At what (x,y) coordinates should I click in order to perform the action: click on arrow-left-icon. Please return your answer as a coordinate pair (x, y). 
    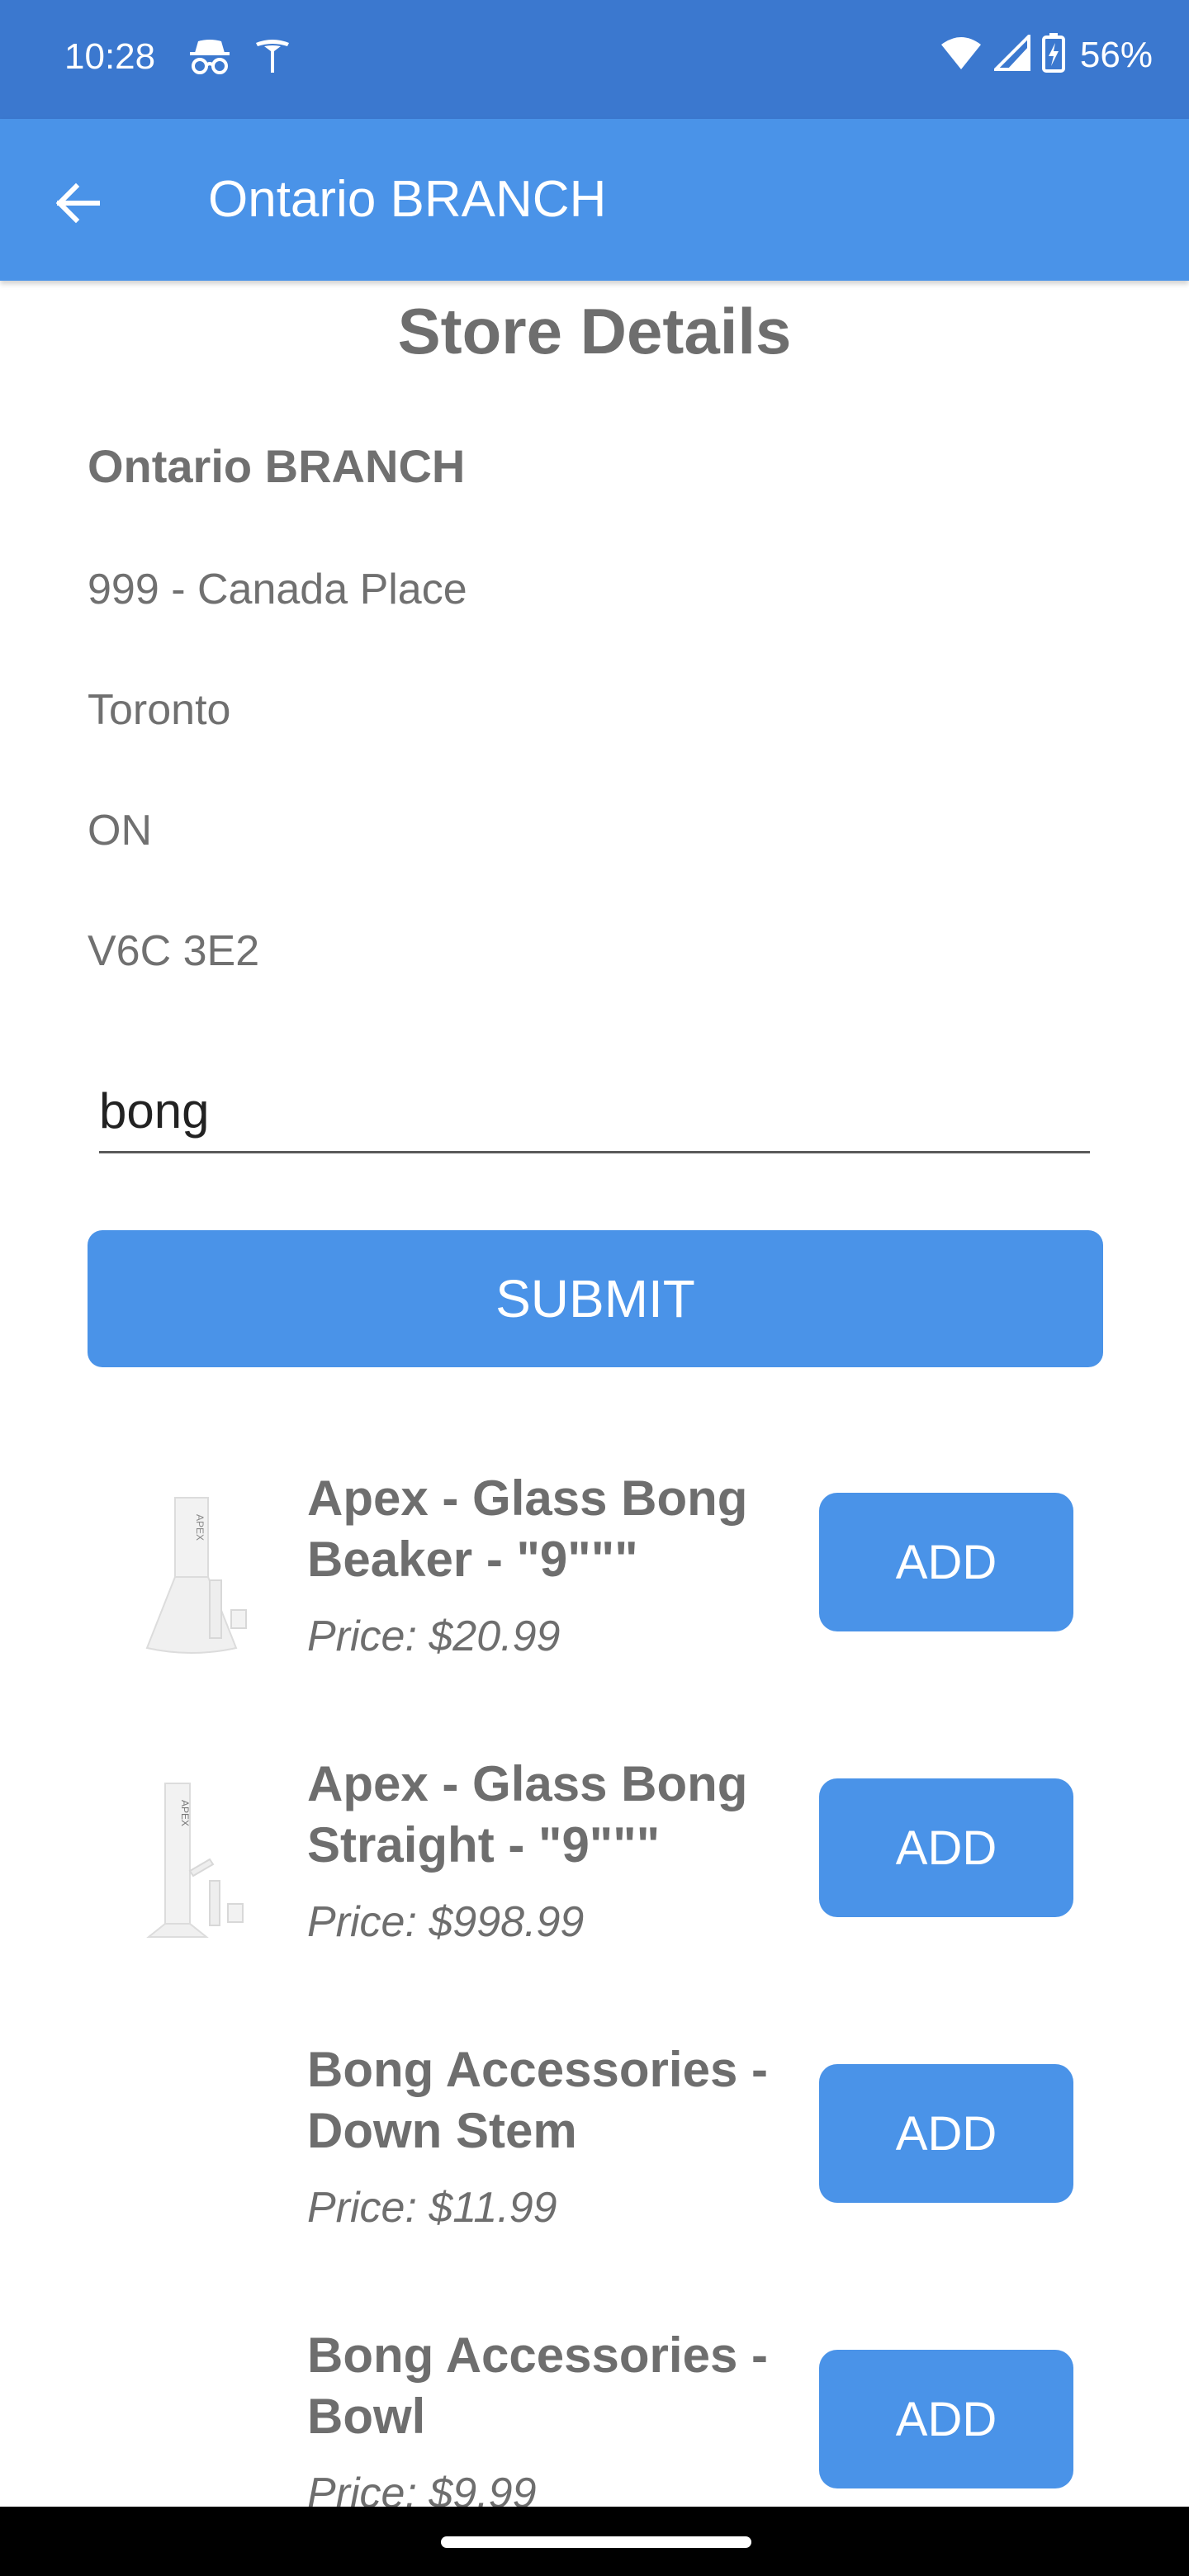
    Looking at the image, I should click on (77, 203).